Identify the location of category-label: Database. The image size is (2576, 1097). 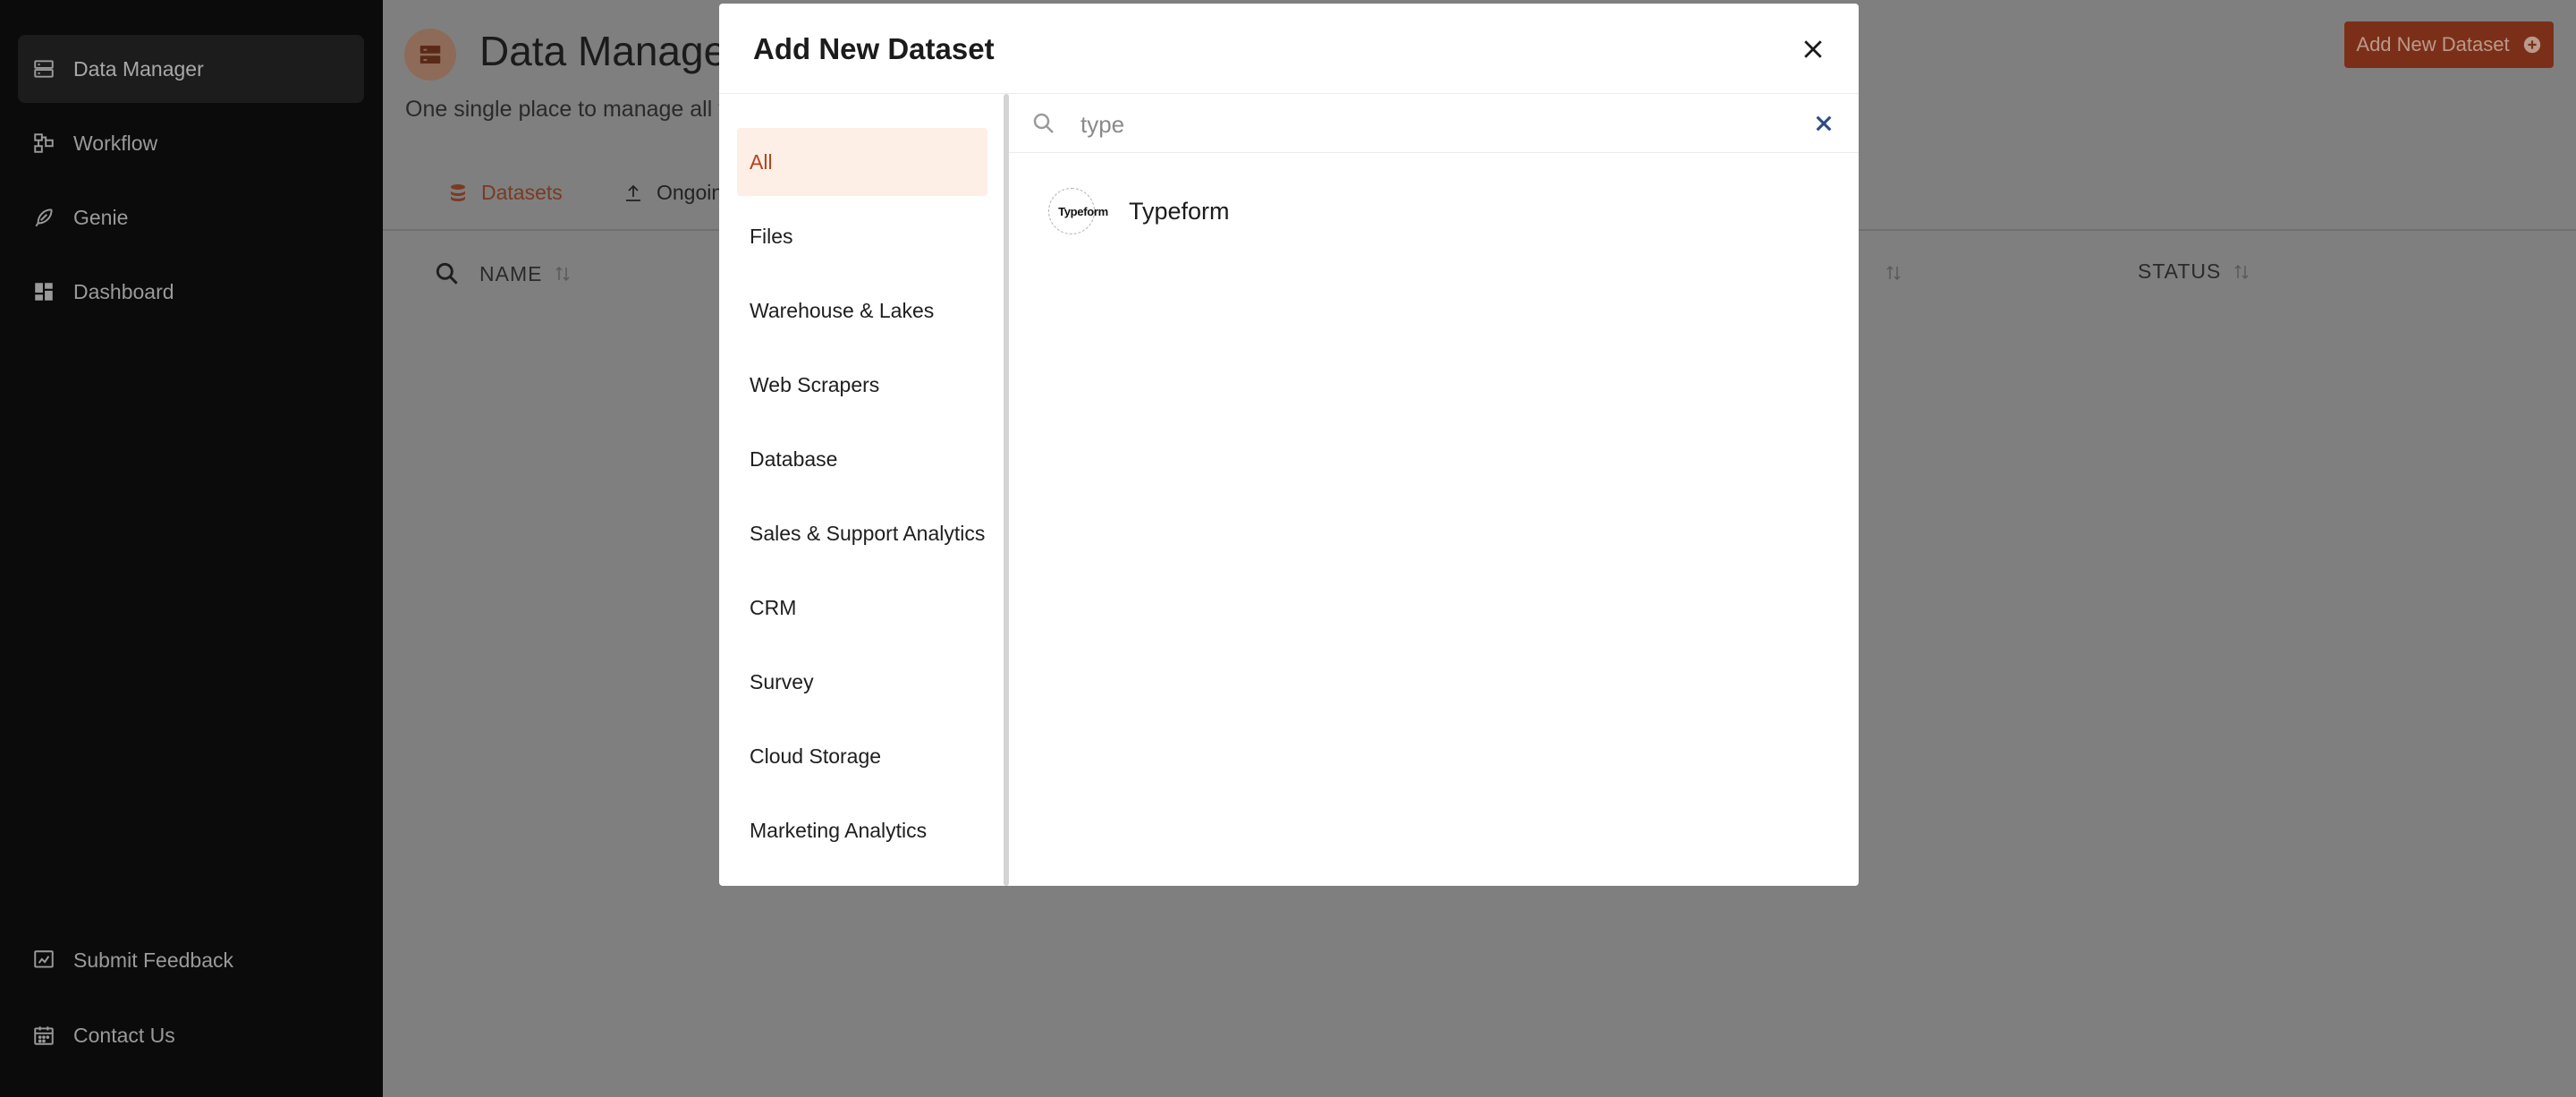
(794, 458).